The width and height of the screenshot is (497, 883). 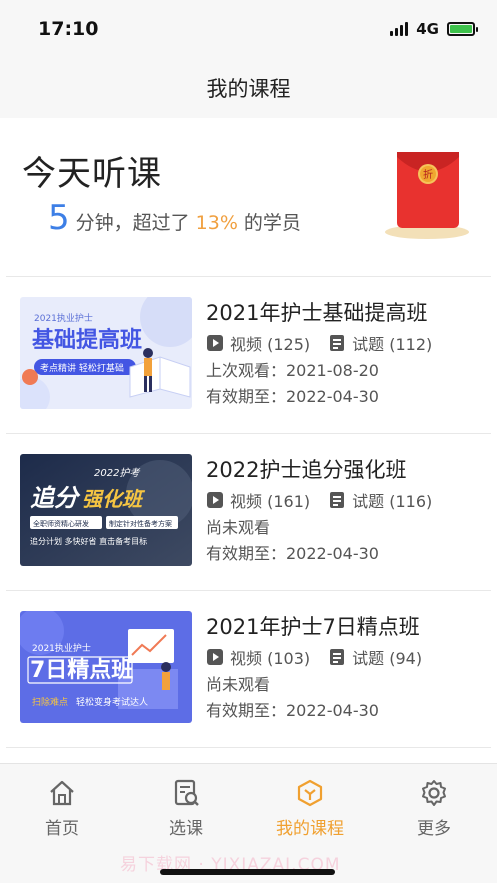 What do you see at coordinates (399, 29) in the screenshot?
I see `signal-icon` at bounding box center [399, 29].